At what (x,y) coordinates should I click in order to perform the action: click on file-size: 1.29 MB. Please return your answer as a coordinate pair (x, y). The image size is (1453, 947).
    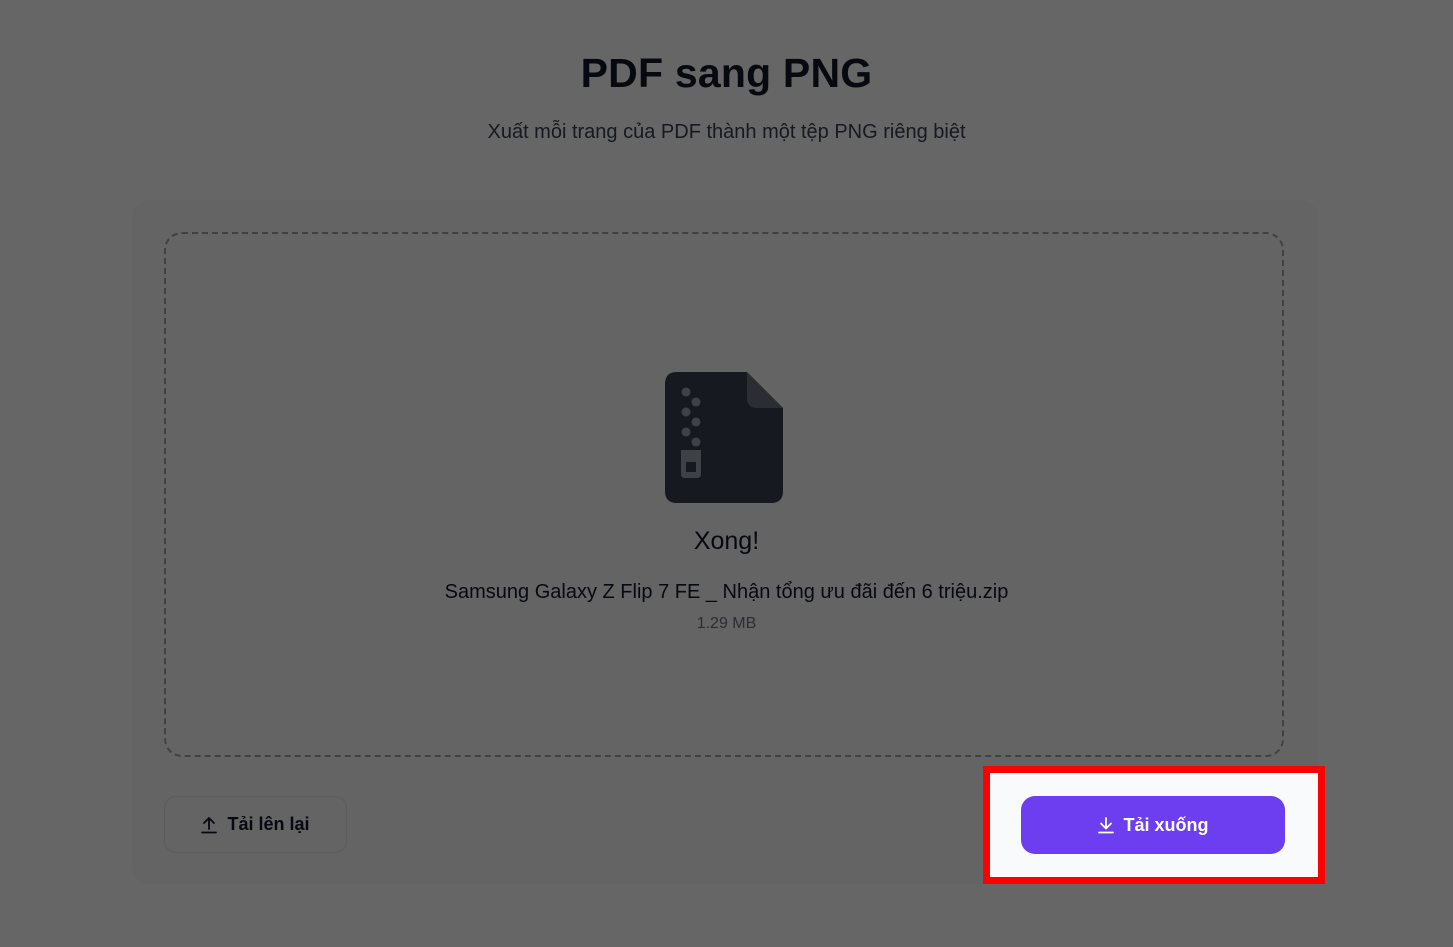
    Looking at the image, I should click on (726, 623).